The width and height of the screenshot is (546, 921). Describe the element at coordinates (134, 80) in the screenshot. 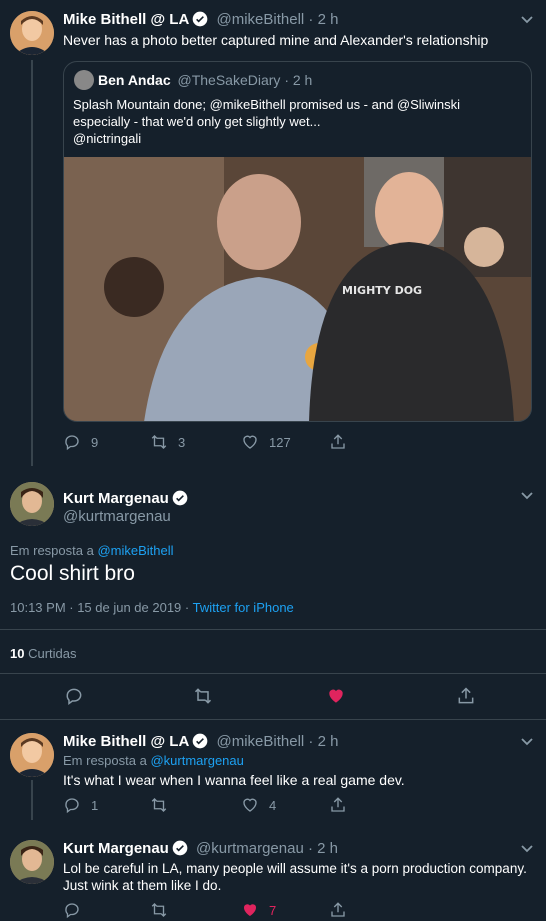

I see `quote-author-name: Ben Andac` at that location.